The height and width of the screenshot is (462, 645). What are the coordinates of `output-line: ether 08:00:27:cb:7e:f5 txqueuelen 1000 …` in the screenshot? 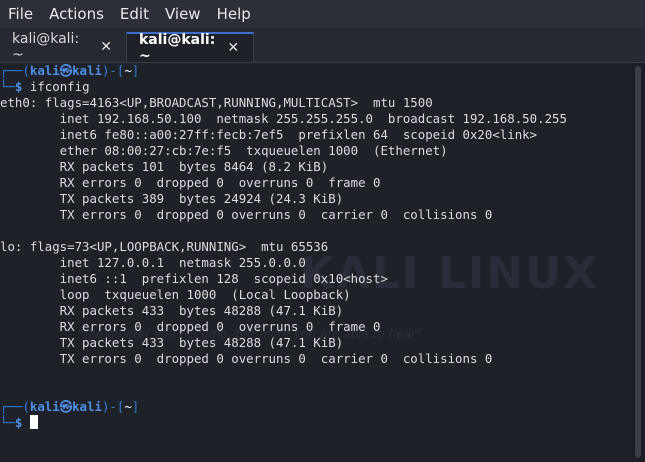 It's located at (224, 150).